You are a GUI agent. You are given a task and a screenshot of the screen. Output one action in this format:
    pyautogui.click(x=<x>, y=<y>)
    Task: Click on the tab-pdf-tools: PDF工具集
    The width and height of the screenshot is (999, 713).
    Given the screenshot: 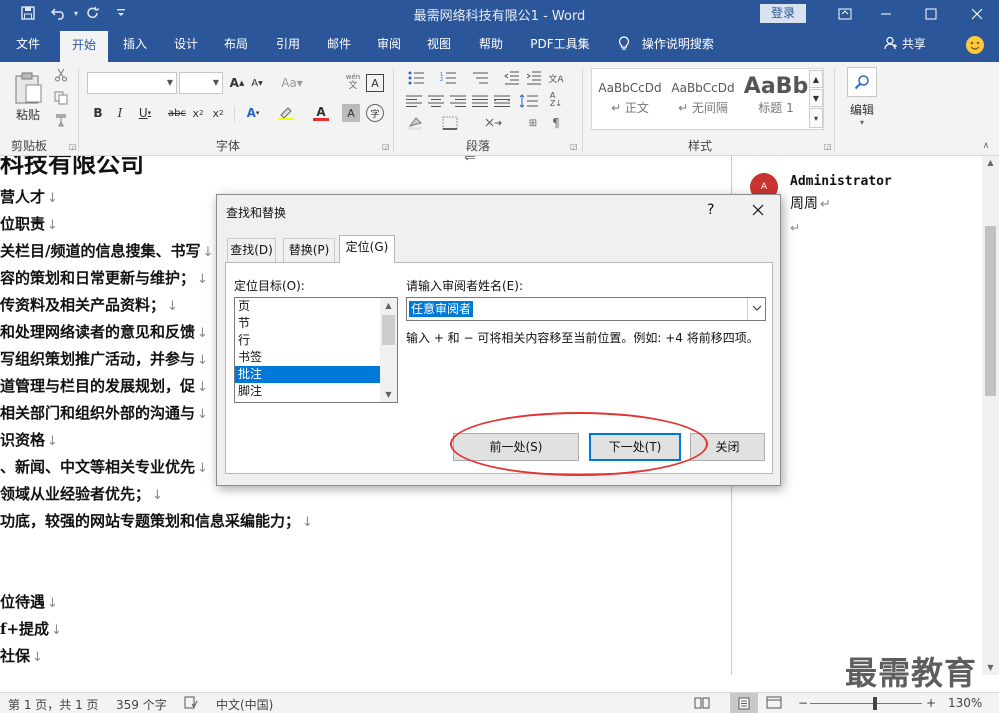 What is the action you would take?
    pyautogui.click(x=560, y=44)
    